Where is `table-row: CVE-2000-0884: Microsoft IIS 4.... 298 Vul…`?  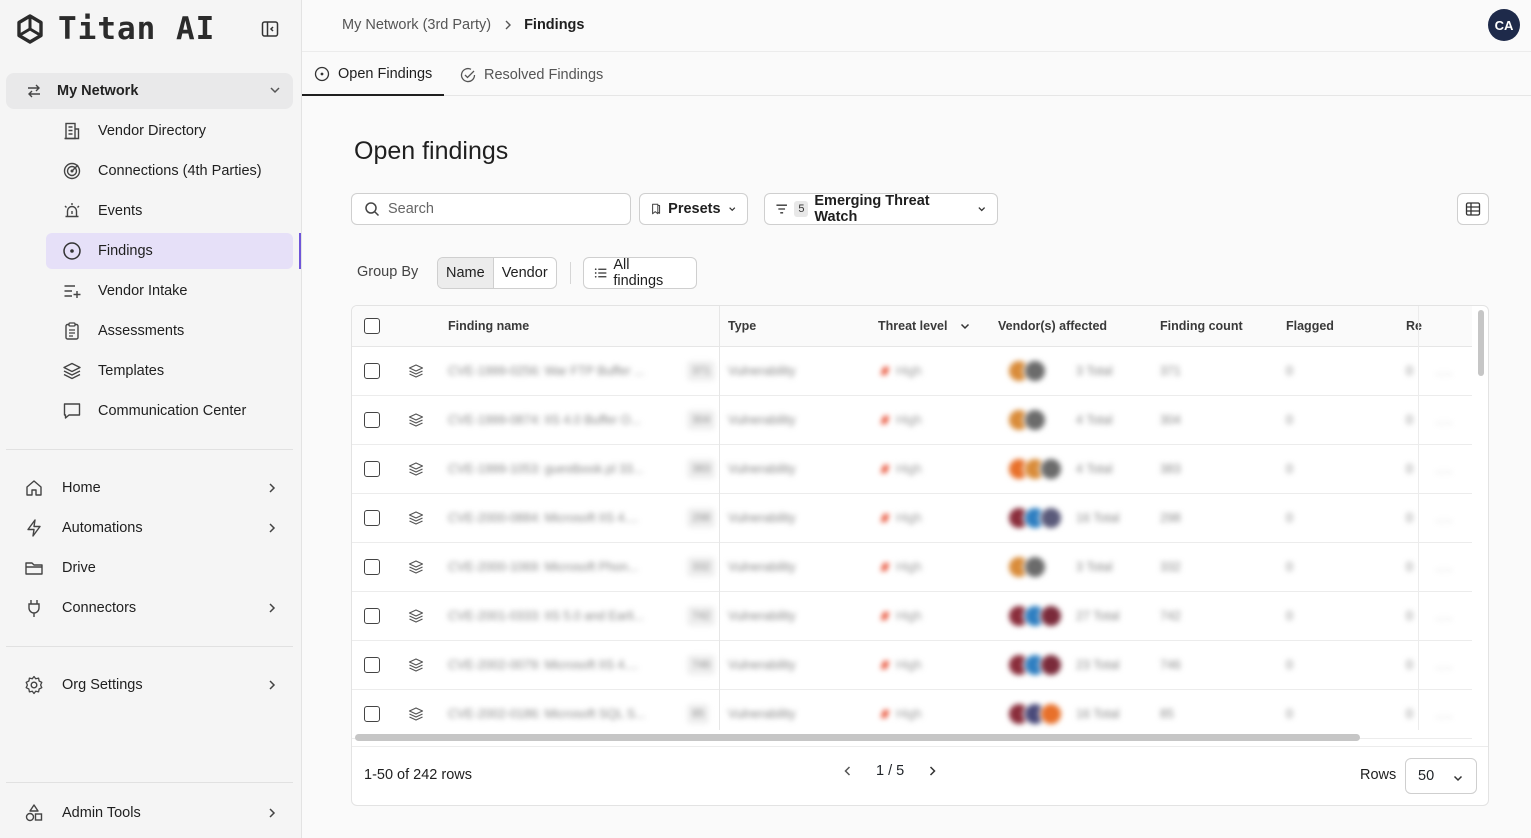 table-row: CVE-2000-0884: Microsoft IIS 4.... 298 Vul… is located at coordinates (912, 518).